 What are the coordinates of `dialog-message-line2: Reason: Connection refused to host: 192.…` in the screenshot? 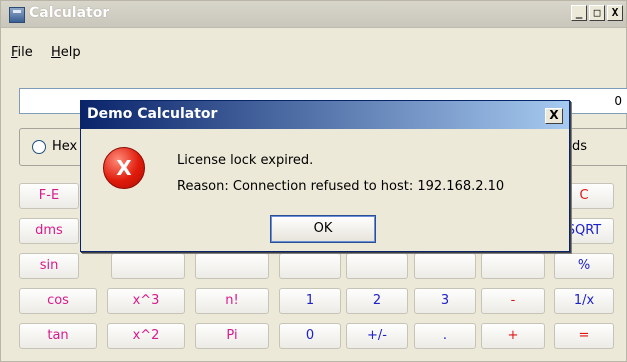 It's located at (341, 186).